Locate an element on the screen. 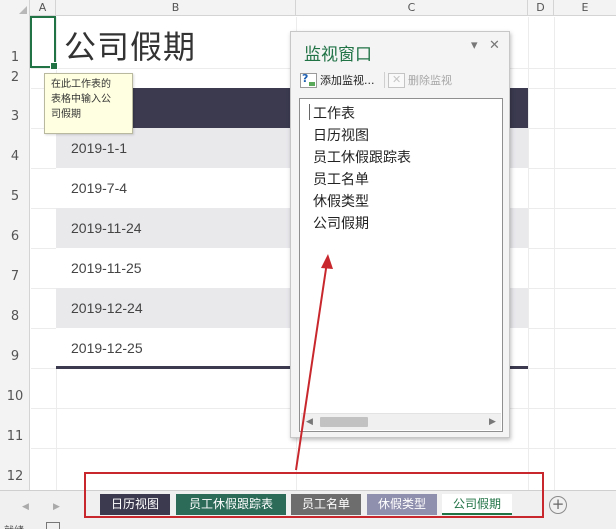 The height and width of the screenshot is (529, 616). watch-list-item: 休假类型 is located at coordinates (341, 201).